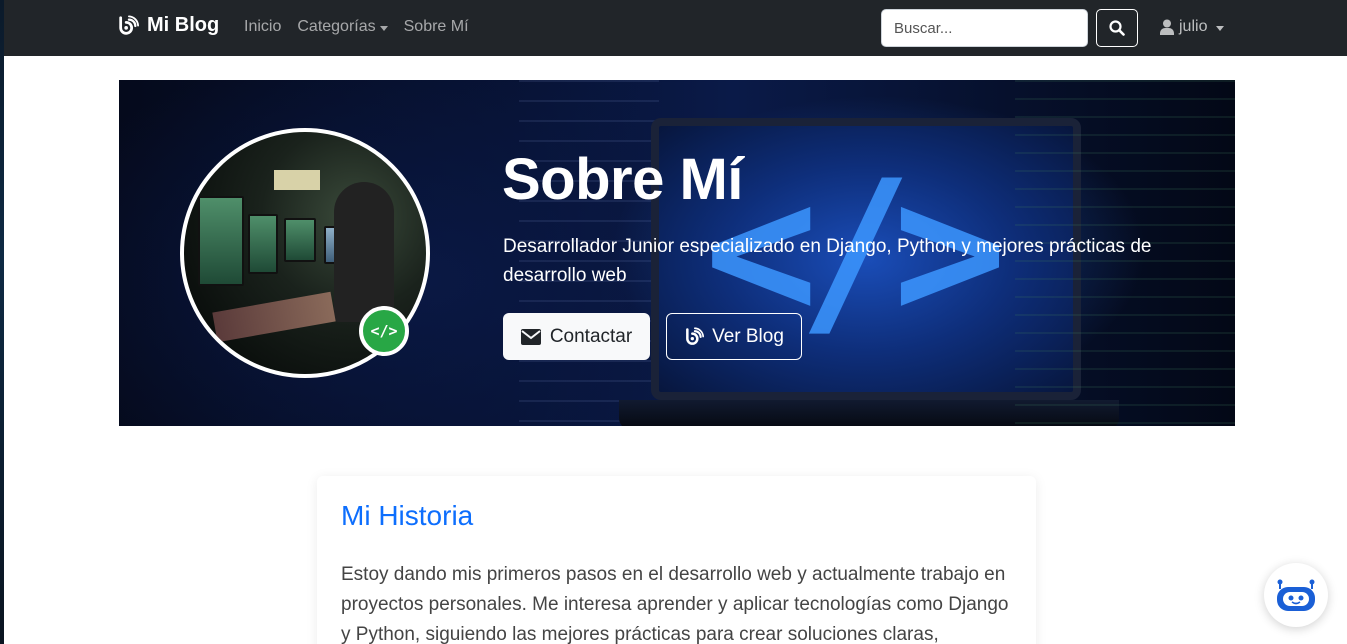 Image resolution: width=1347 pixels, height=644 pixels. I want to click on avatar-desk, so click(274, 317).